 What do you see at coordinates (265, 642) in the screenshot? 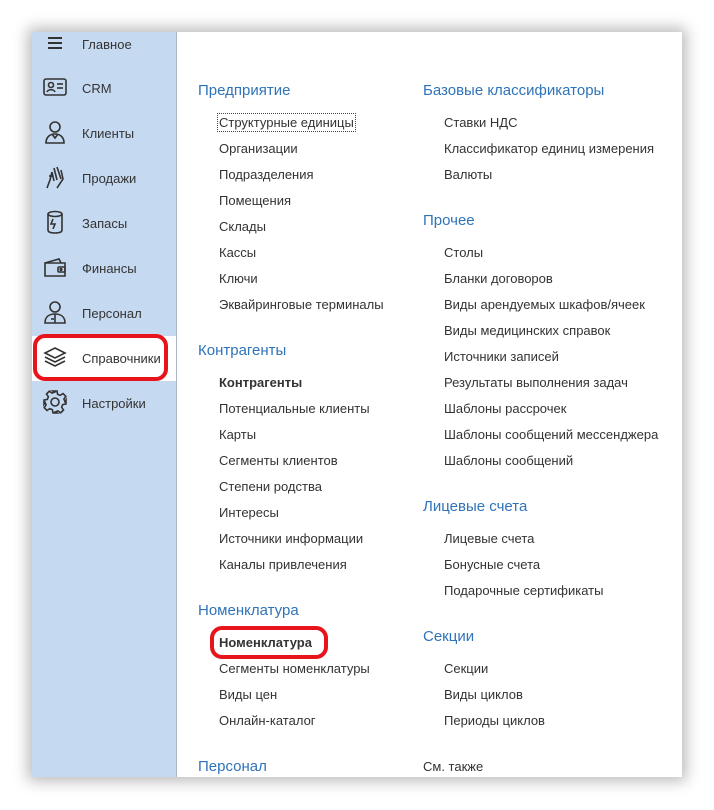
I see `link-nomenclature: Номенклатура` at bounding box center [265, 642].